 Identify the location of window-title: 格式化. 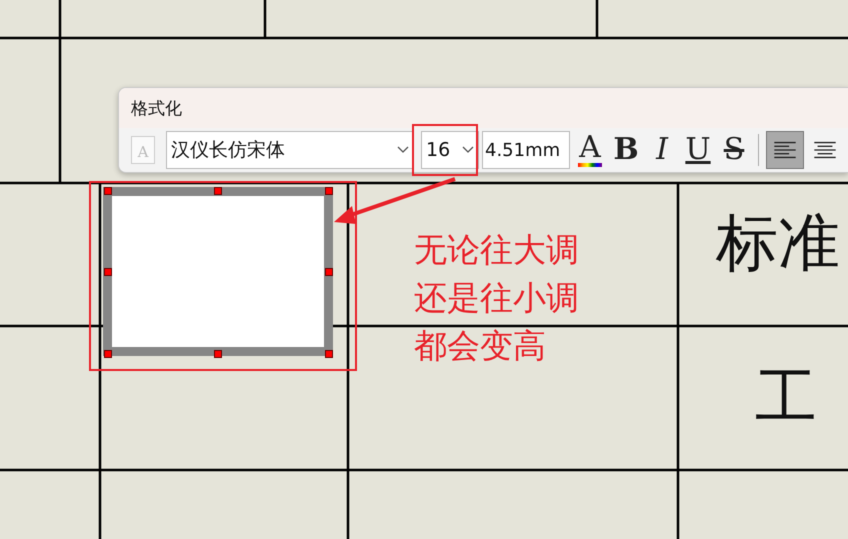
(483, 108).